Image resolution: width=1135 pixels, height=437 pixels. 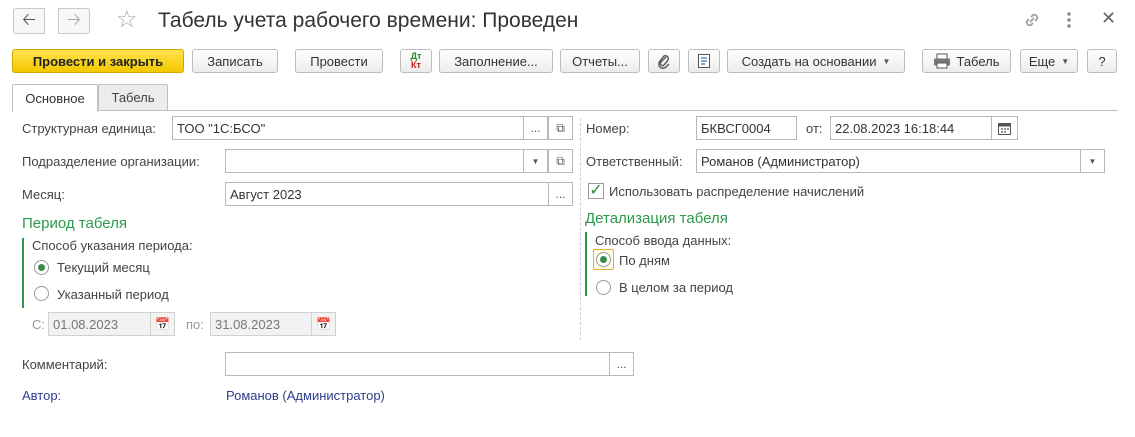 I want to click on page-title: Табель учета рабочего времени: Проведен, so click(x=368, y=20).